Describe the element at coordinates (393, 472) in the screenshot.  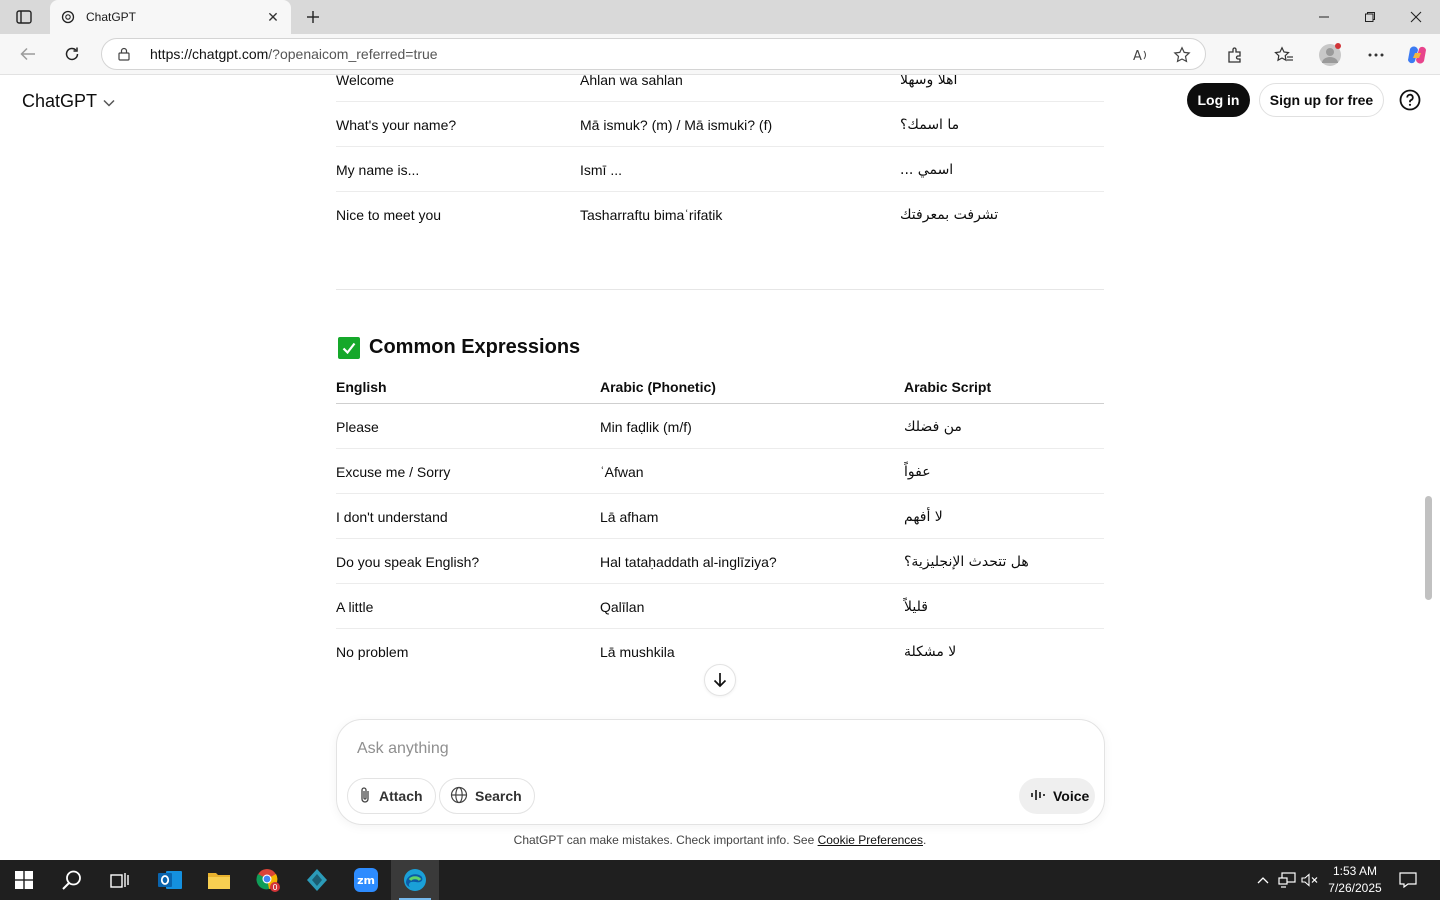
I see `cell-english: Excuse me / Sorry` at that location.